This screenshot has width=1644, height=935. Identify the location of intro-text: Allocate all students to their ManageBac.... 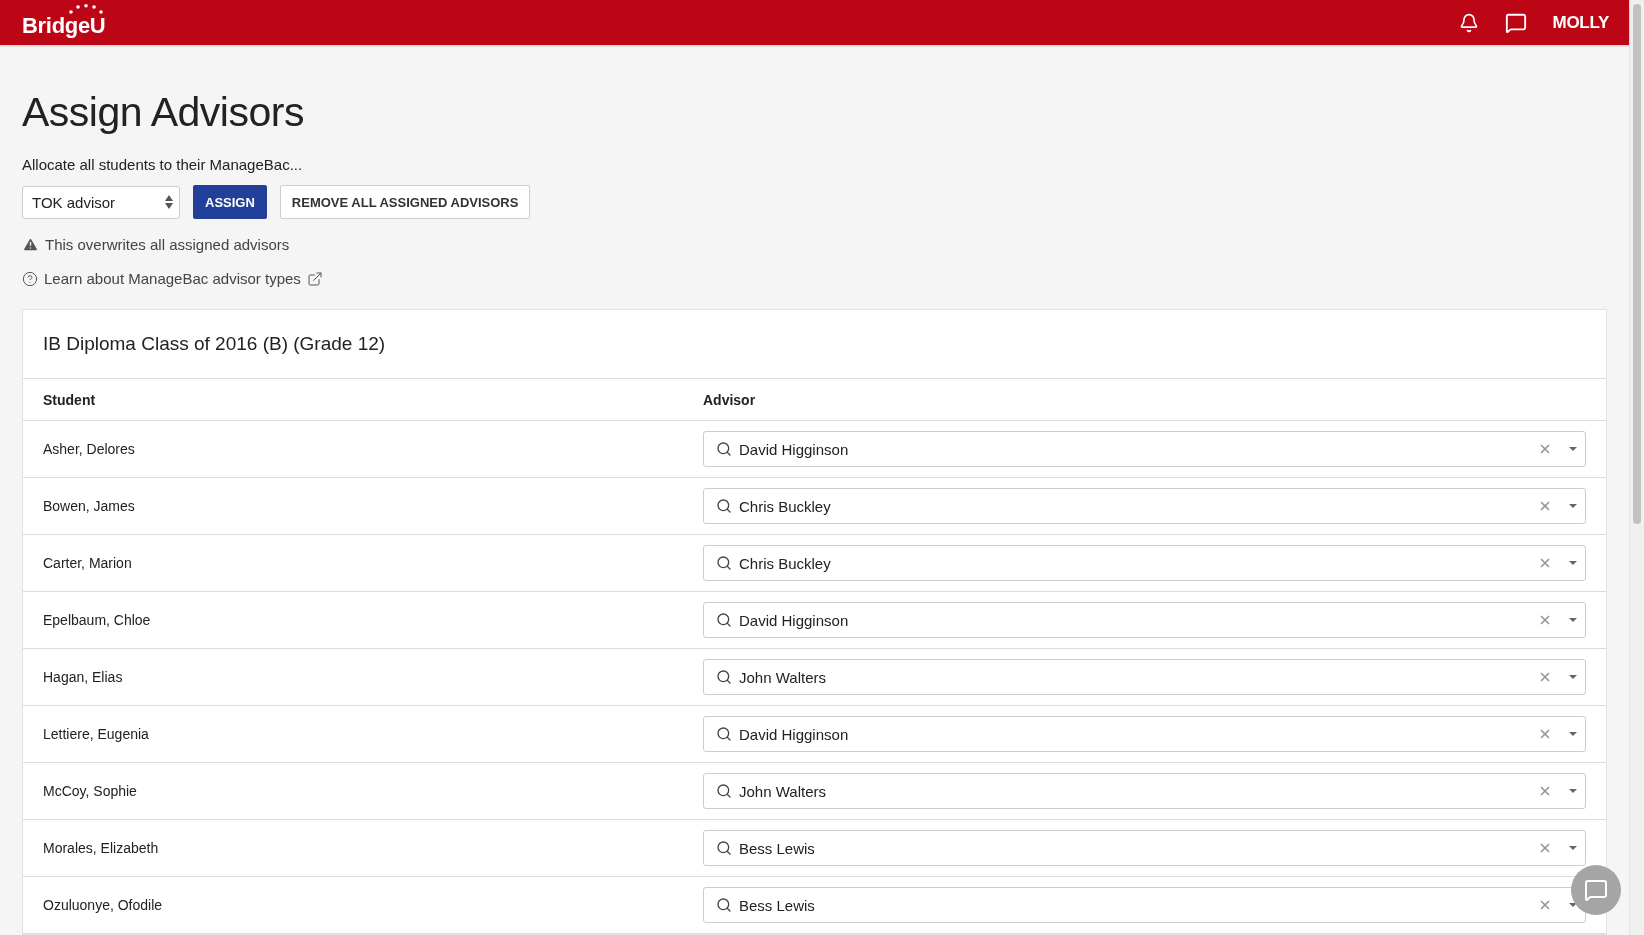
(163, 164).